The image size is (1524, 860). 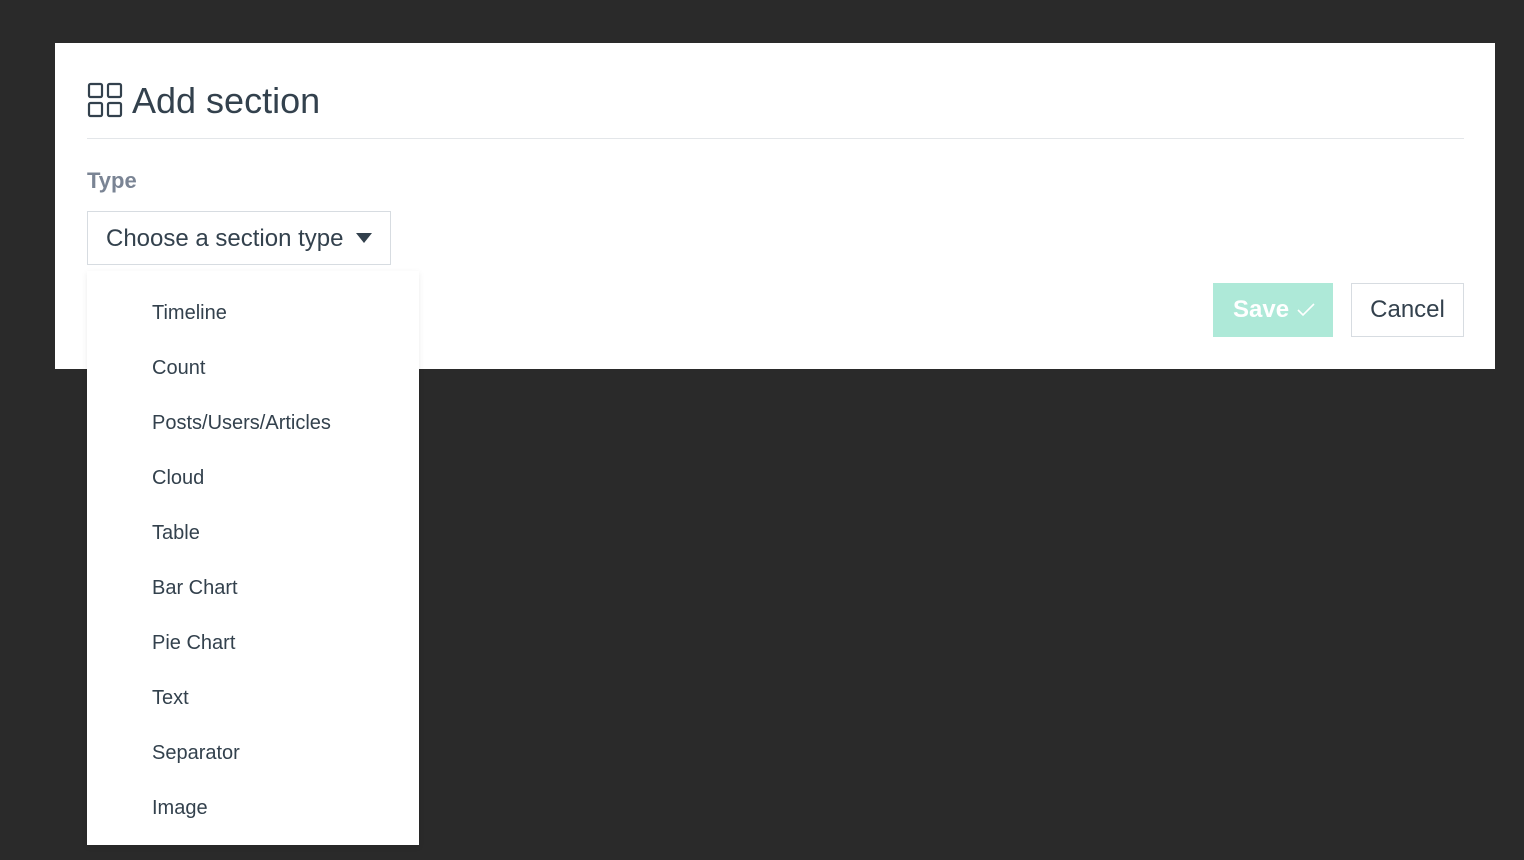 I want to click on section-type-select-value: Choose a section type, so click(x=225, y=238).